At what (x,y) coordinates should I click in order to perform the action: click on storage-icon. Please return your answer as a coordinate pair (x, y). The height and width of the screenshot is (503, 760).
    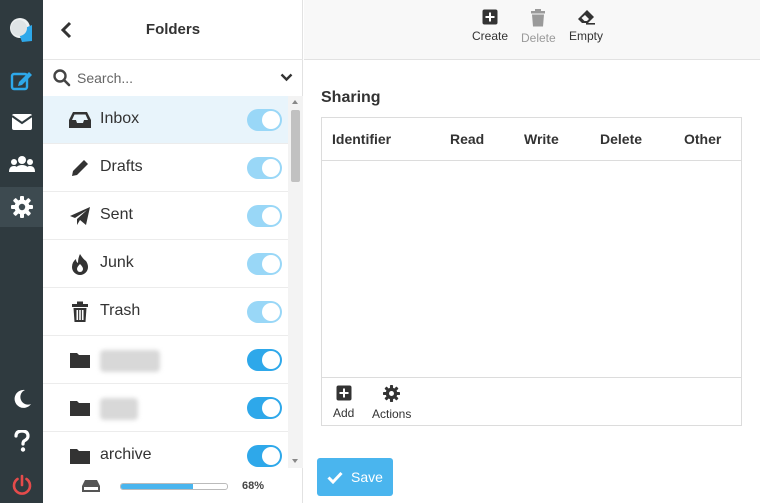
    Looking at the image, I should click on (91, 486).